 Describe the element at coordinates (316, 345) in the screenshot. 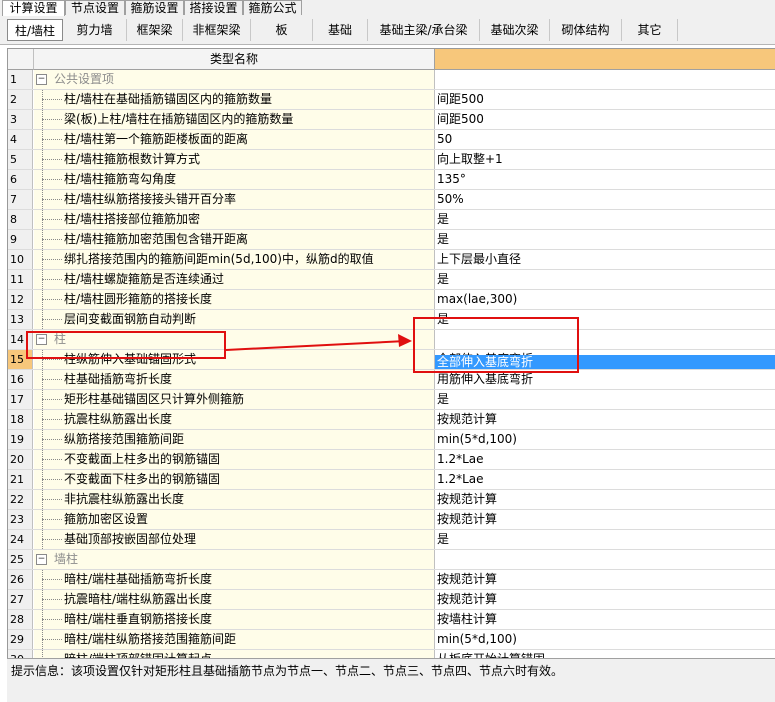

I see `annotation-arrow-line` at that location.